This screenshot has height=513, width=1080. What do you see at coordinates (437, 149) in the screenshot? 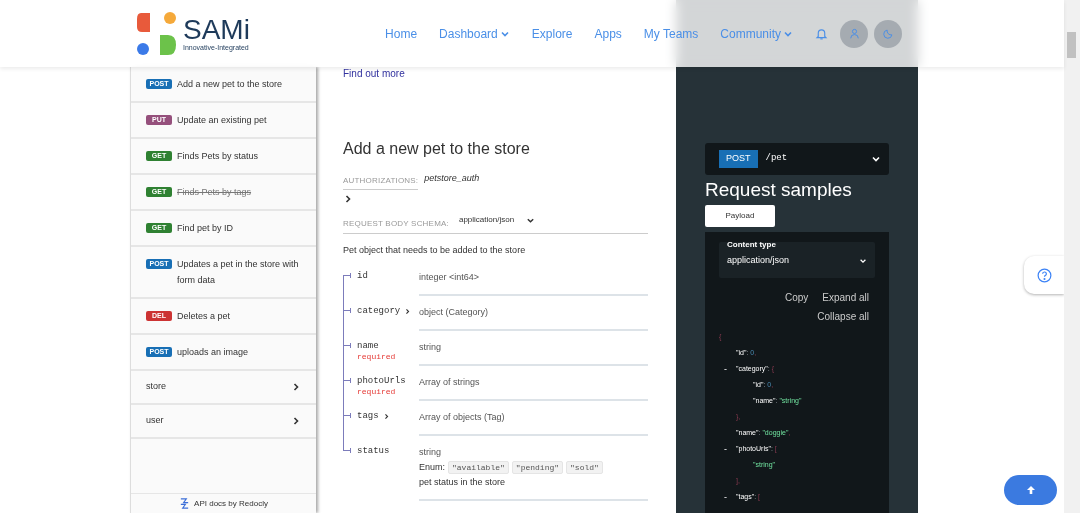
I see `operation-title: Add a new pet to the store` at bounding box center [437, 149].